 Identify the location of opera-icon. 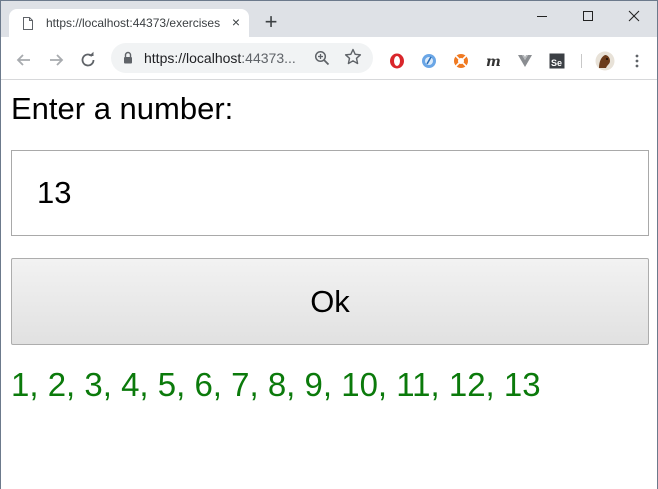
(397, 61).